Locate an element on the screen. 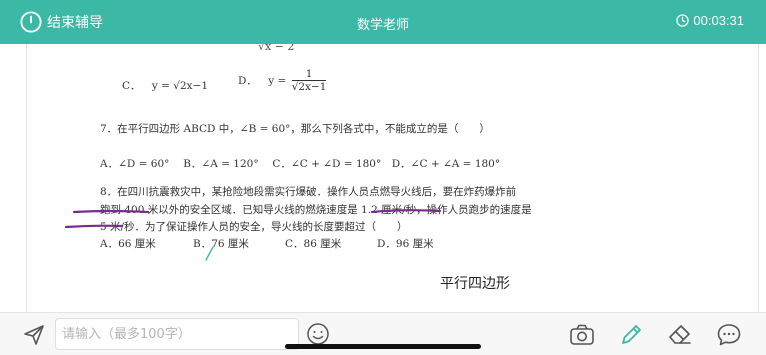  fraction-numerator: 1 is located at coordinates (309, 74).